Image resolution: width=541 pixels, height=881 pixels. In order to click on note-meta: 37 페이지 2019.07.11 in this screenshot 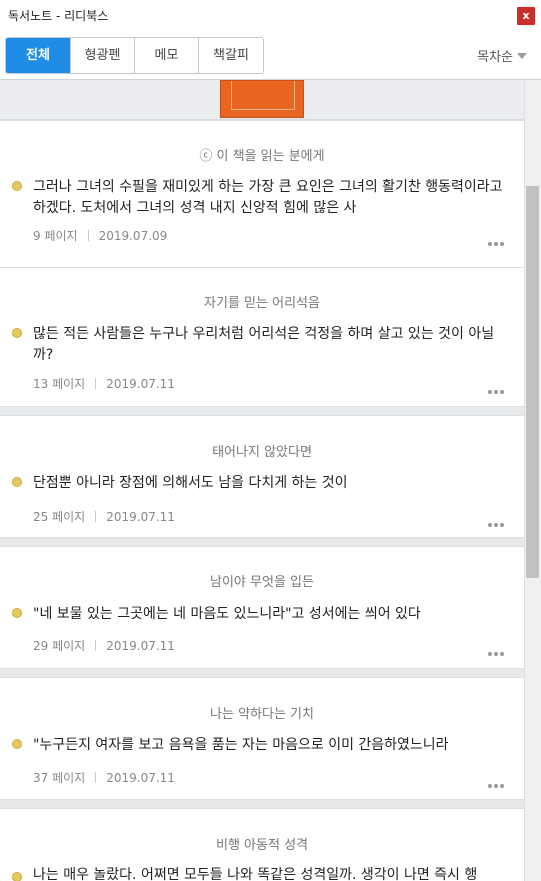, I will do `click(104, 777)`.